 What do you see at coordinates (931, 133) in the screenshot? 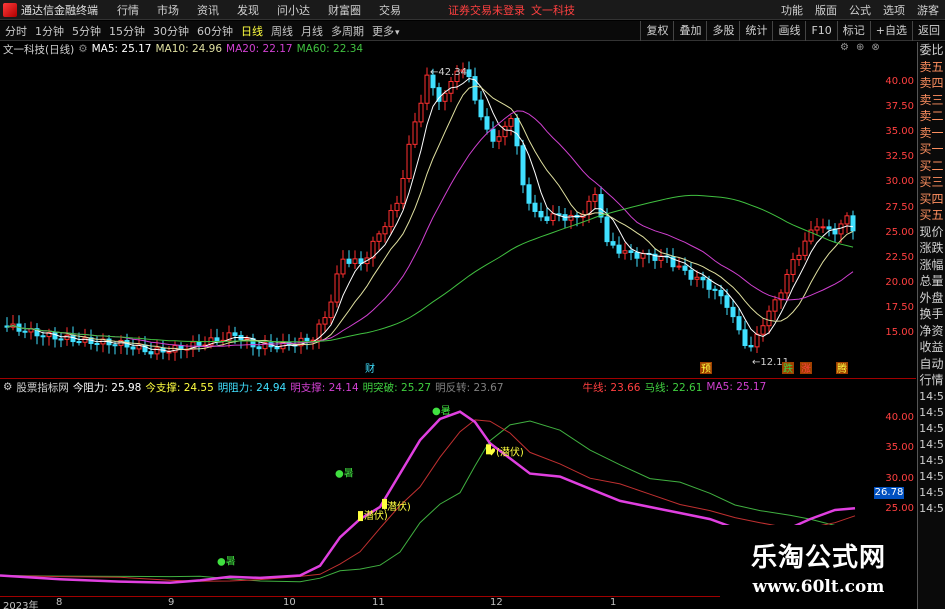
I see `side-panel-item: 卖一` at bounding box center [931, 133].